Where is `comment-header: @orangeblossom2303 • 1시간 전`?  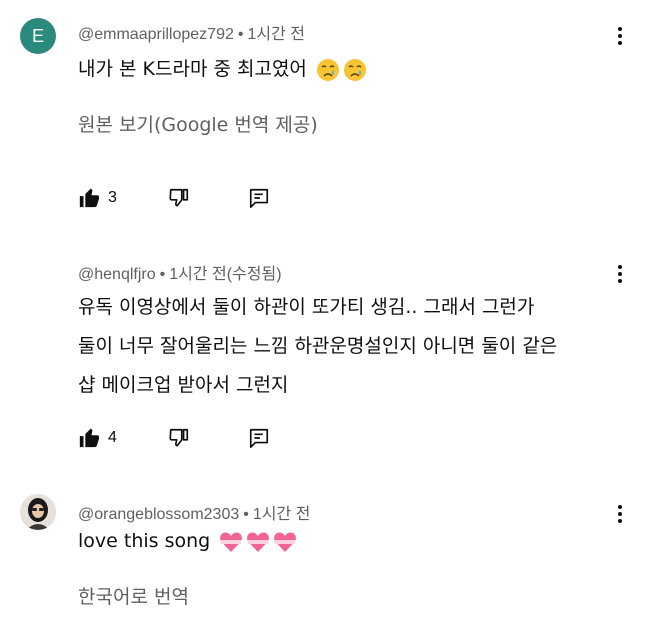
comment-header: @orangeblossom2303 • 1시간 전 is located at coordinates (194, 512).